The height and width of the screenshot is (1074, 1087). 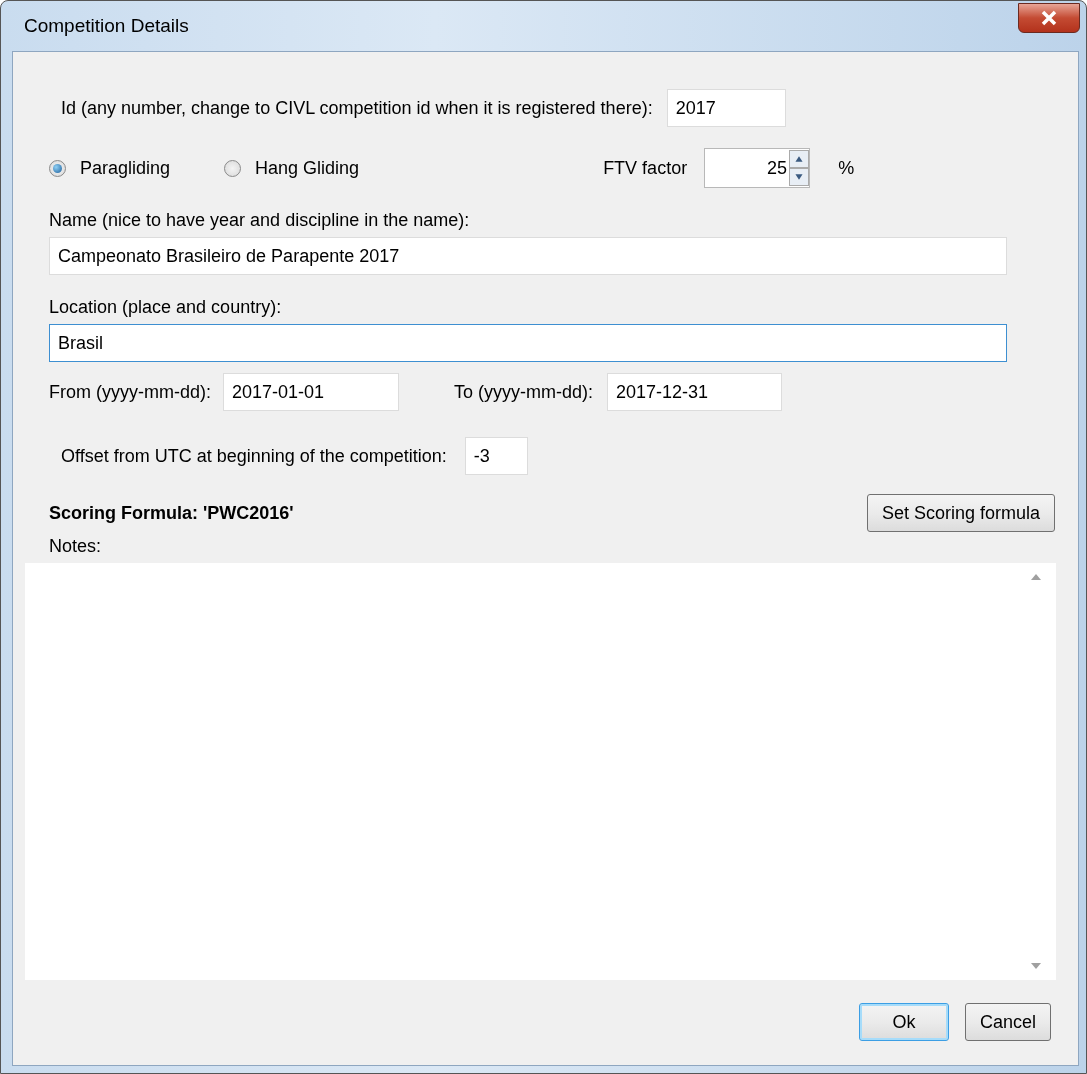 I want to click on id-field: 2017, so click(x=726, y=108).